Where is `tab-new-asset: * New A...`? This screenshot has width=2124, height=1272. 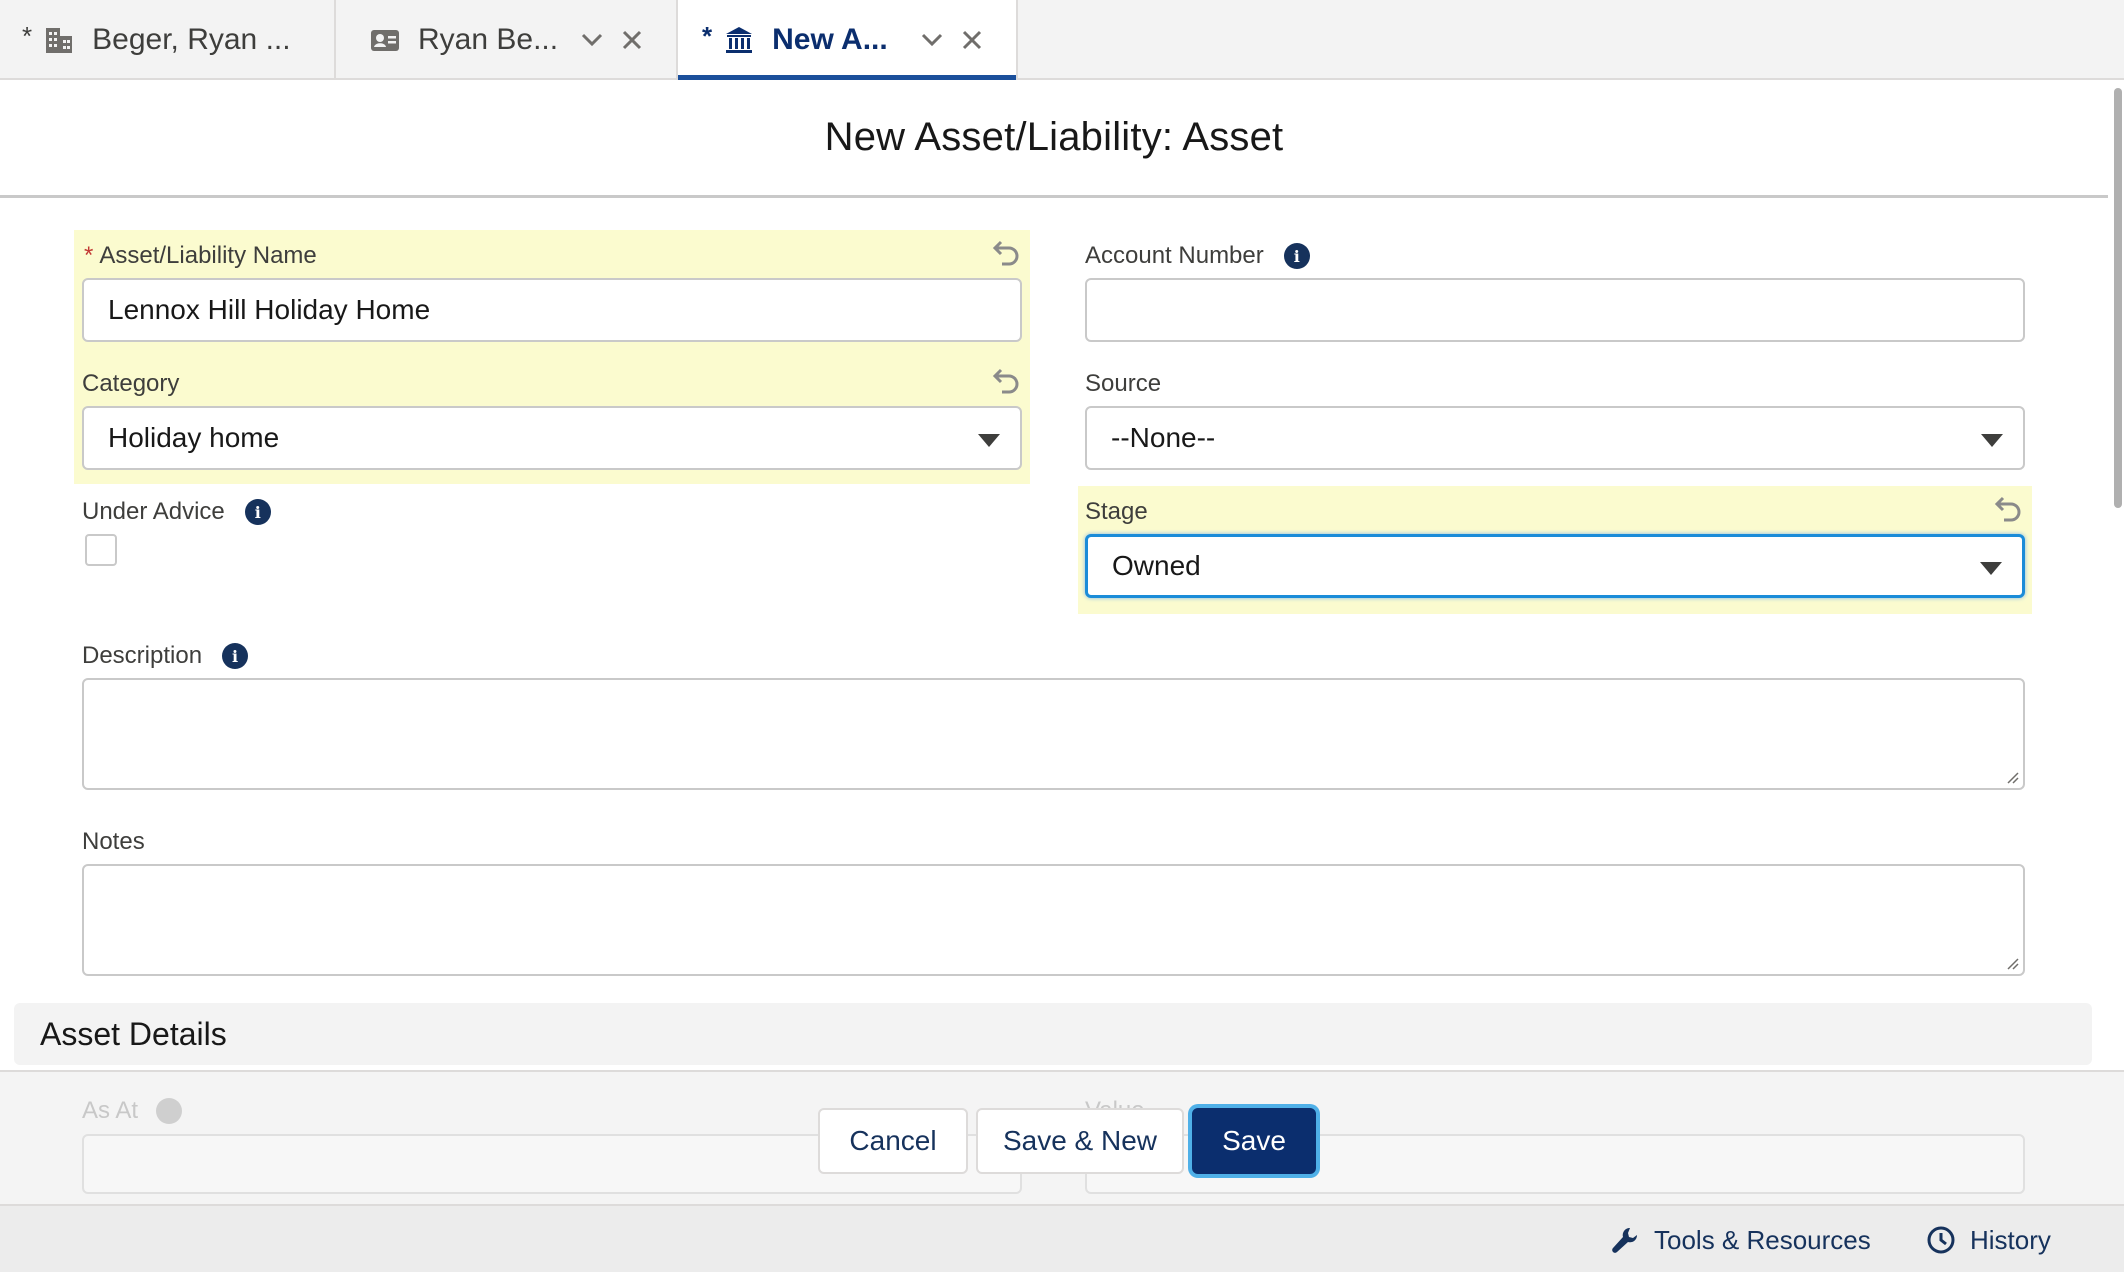 tab-new-asset: * New A... is located at coordinates (848, 40).